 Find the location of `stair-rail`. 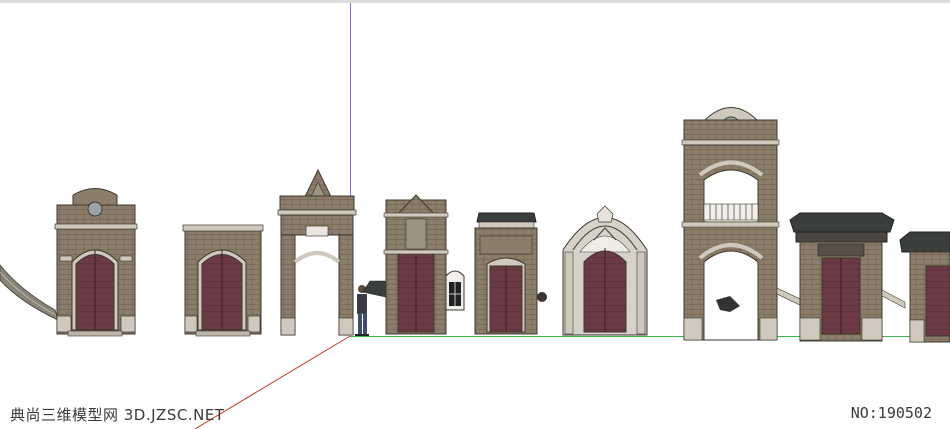

stair-rail is located at coordinates (29, 292).